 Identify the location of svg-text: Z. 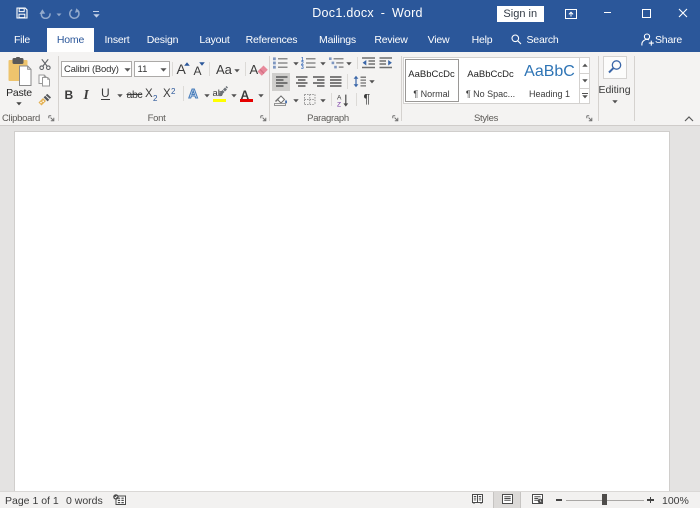
(339, 104).